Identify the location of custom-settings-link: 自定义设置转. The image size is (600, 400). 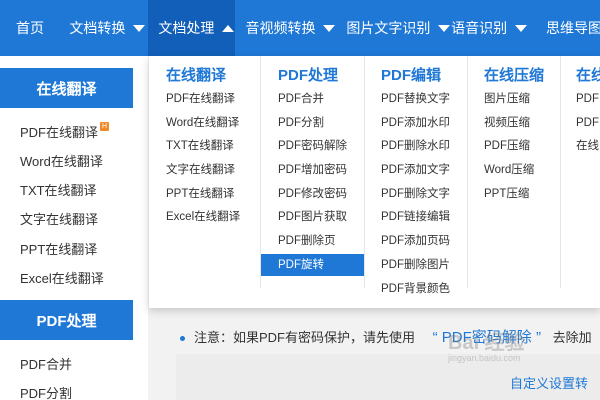
(549, 382).